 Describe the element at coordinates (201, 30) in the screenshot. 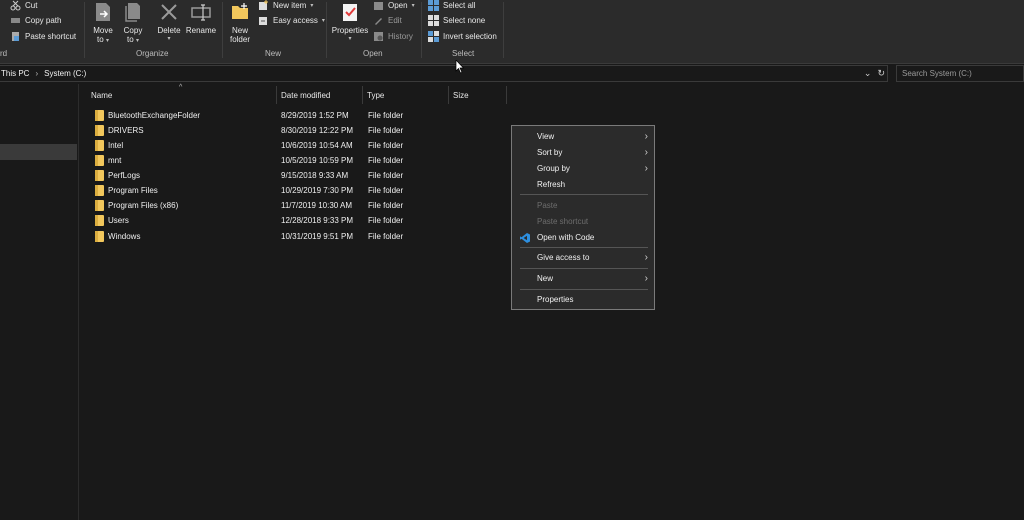

I see `rename-label: Rename` at that location.